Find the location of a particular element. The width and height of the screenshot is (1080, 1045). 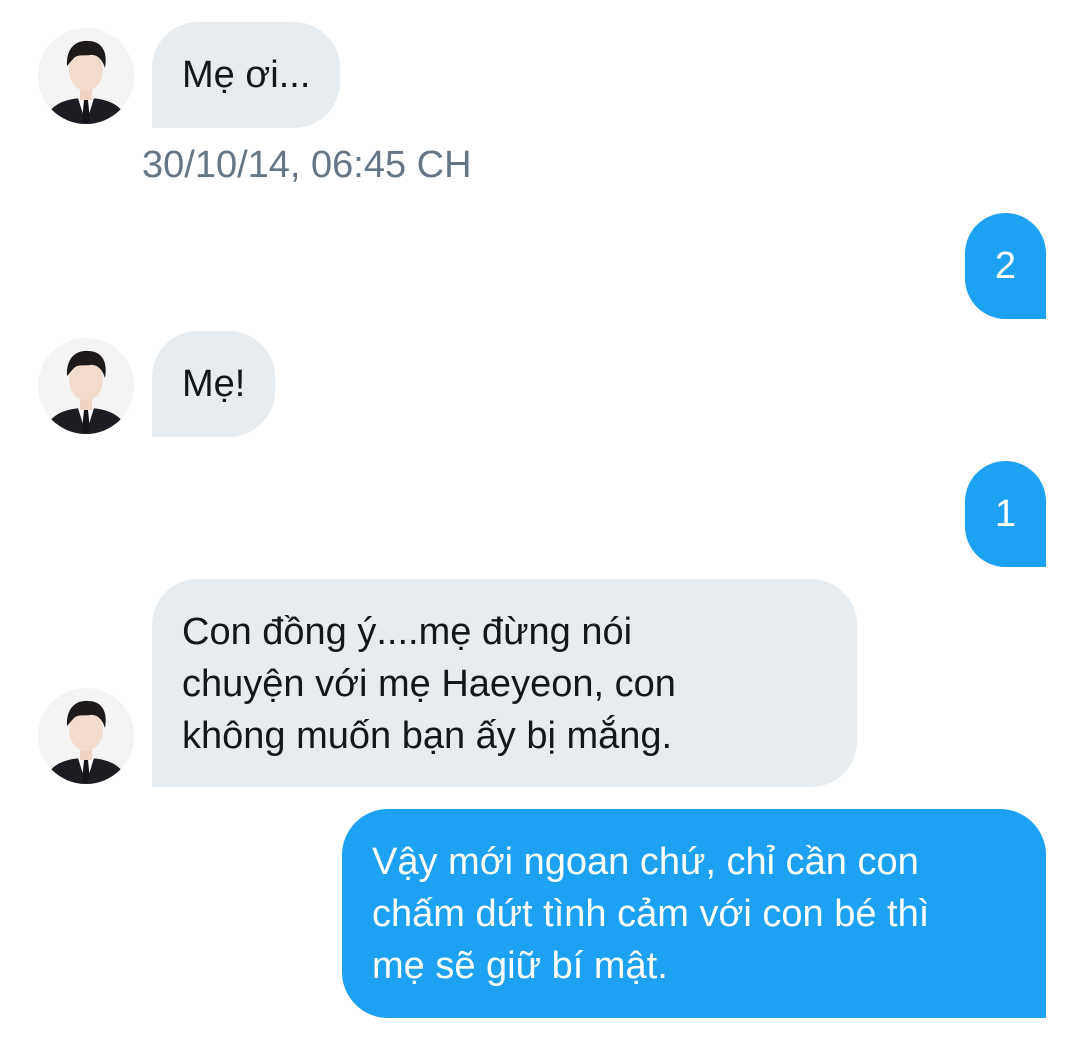

message-bubble-outgoing: 1 is located at coordinates (1005, 514).